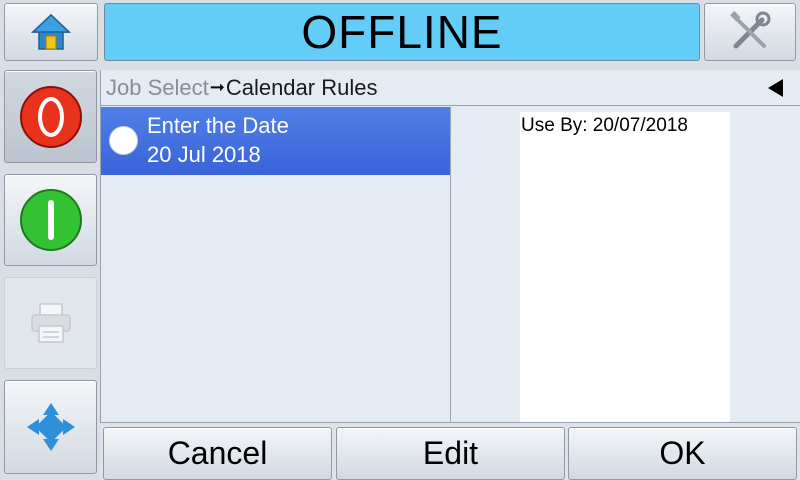 The height and width of the screenshot is (480, 800). Describe the element at coordinates (402, 32) in the screenshot. I see `status-bar: OFFLINE` at that location.